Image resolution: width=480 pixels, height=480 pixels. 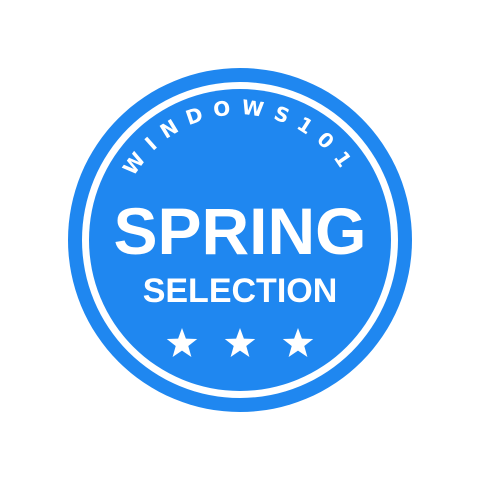 I want to click on badge-subtitle: SELECTION, so click(x=240, y=291).